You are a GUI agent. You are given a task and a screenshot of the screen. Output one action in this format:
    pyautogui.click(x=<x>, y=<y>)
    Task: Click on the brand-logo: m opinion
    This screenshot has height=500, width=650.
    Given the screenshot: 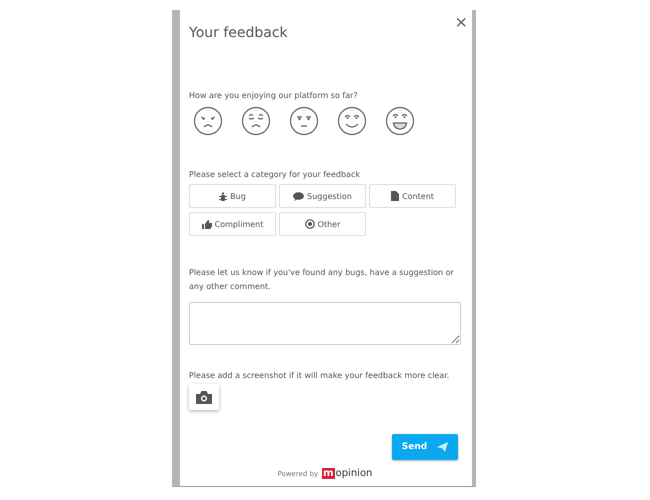 What is the action you would take?
    pyautogui.click(x=347, y=473)
    